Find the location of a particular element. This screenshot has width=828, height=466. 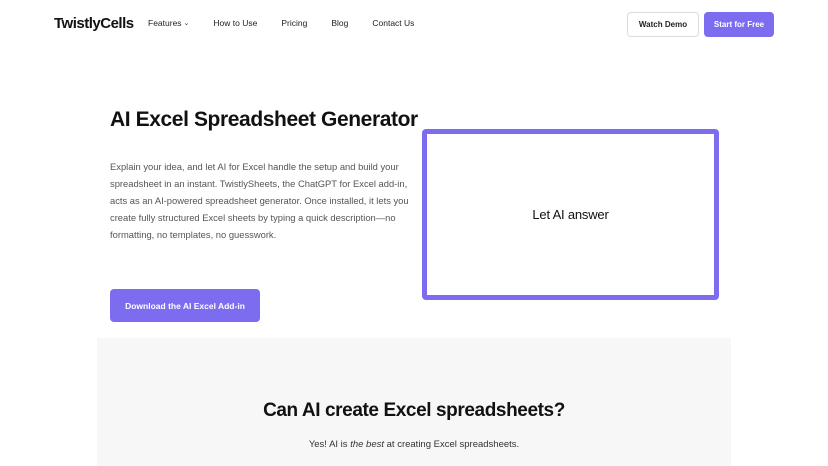

nav-pricing: Pricing is located at coordinates (294, 23).